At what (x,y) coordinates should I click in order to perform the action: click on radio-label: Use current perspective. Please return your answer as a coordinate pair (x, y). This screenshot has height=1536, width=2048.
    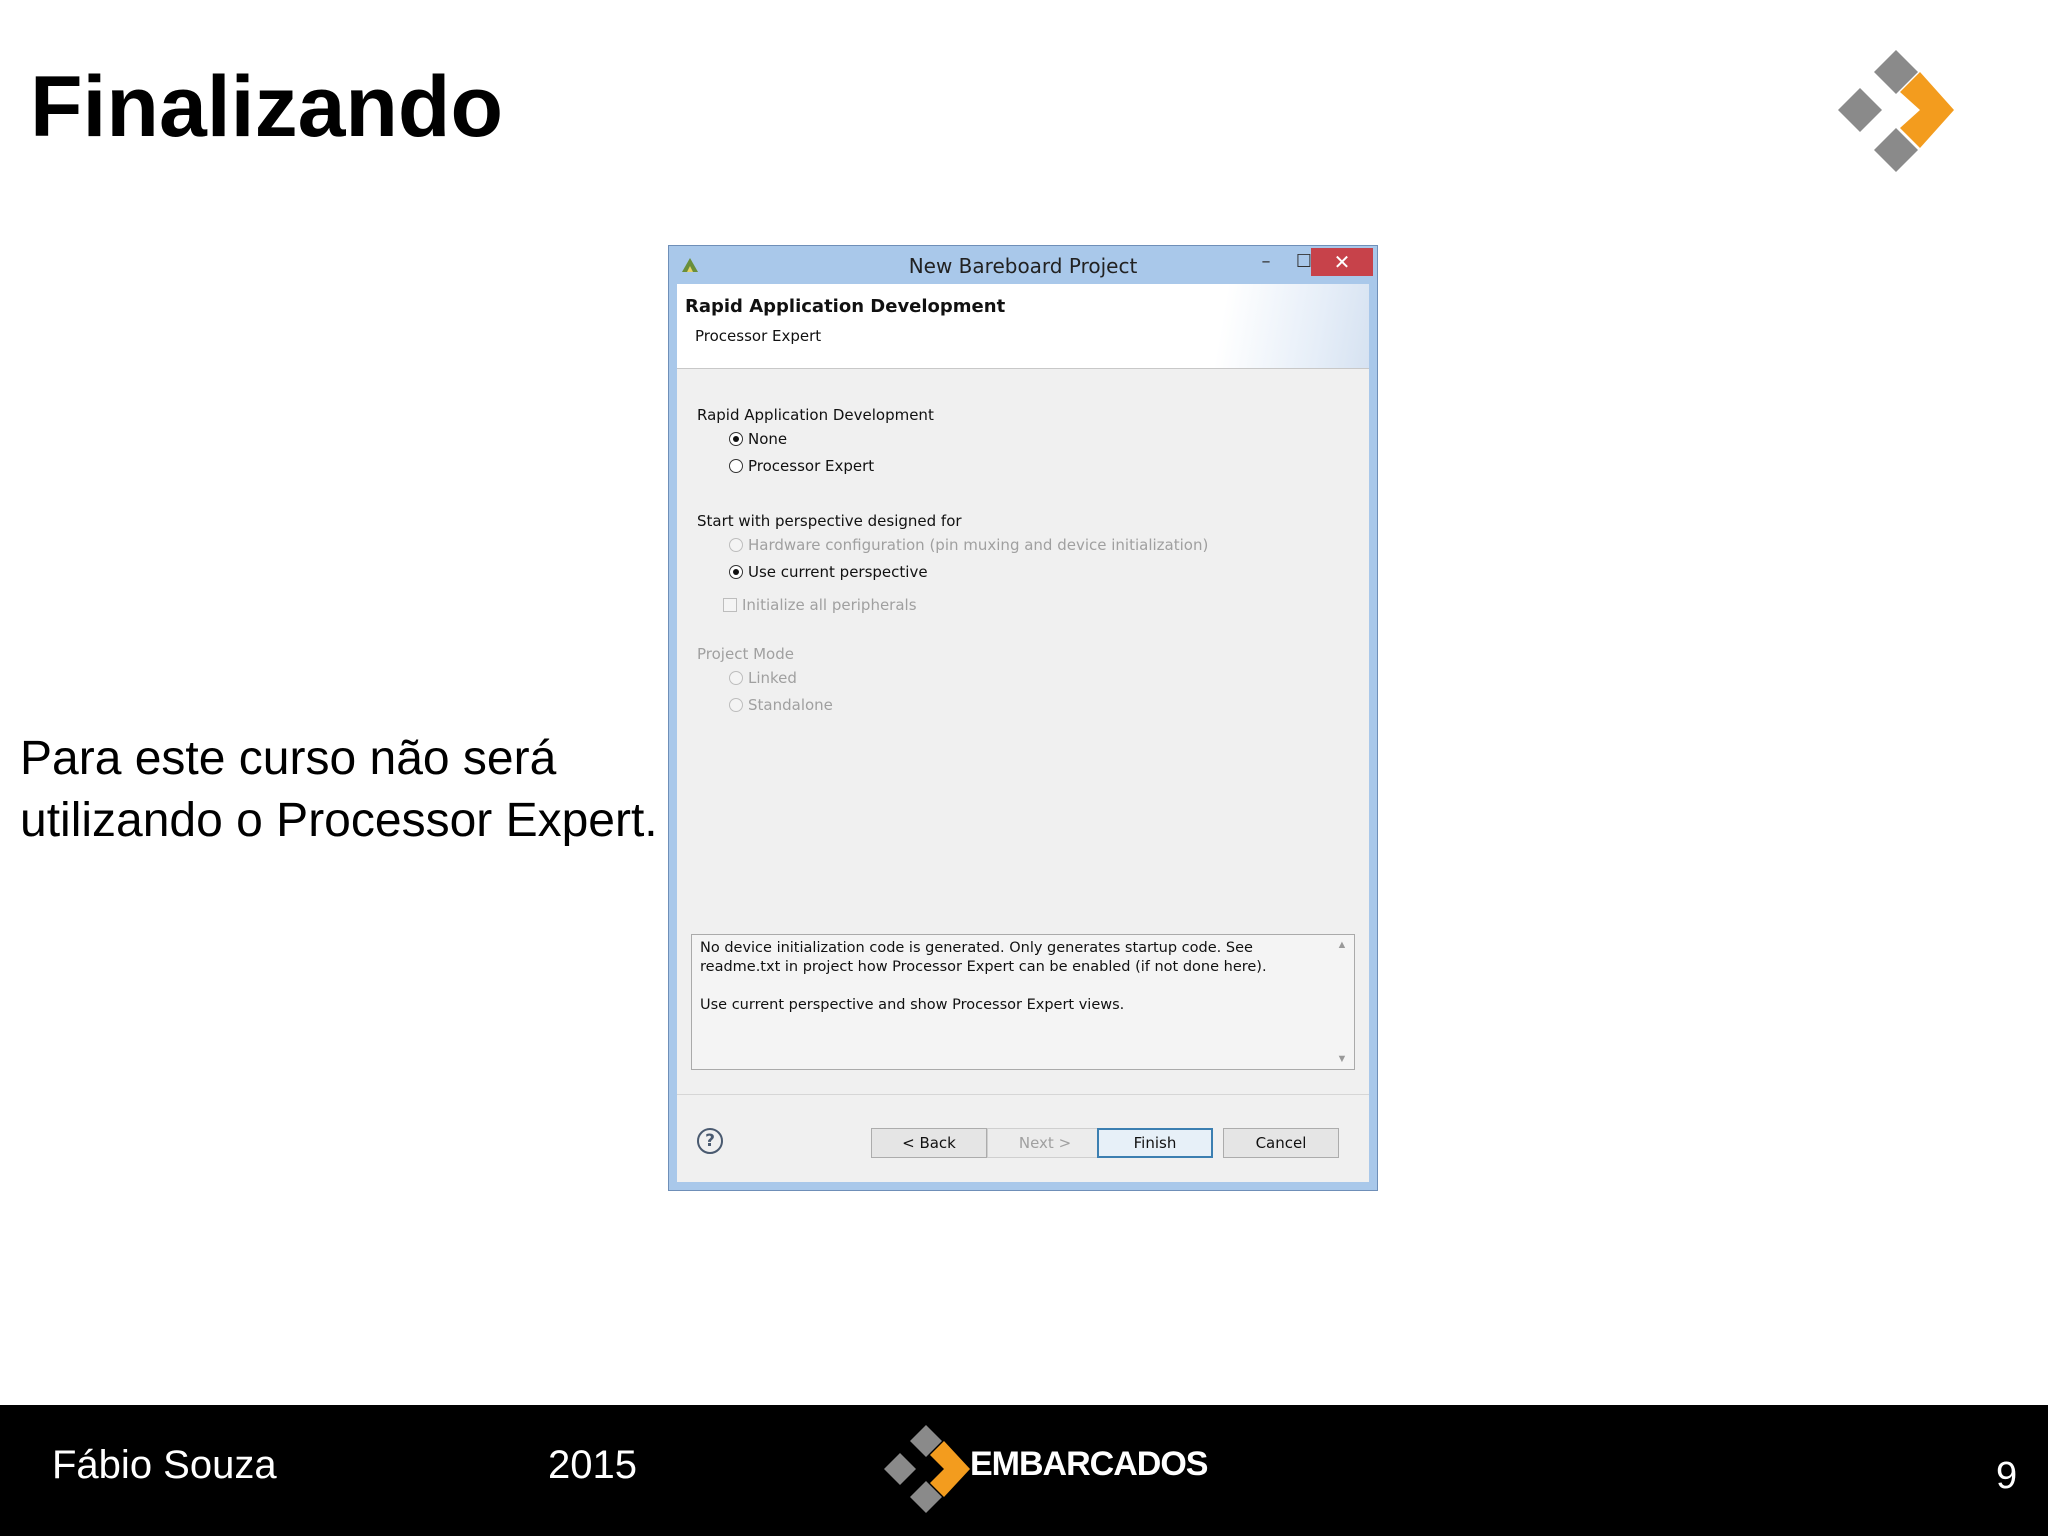
    Looking at the image, I should click on (838, 572).